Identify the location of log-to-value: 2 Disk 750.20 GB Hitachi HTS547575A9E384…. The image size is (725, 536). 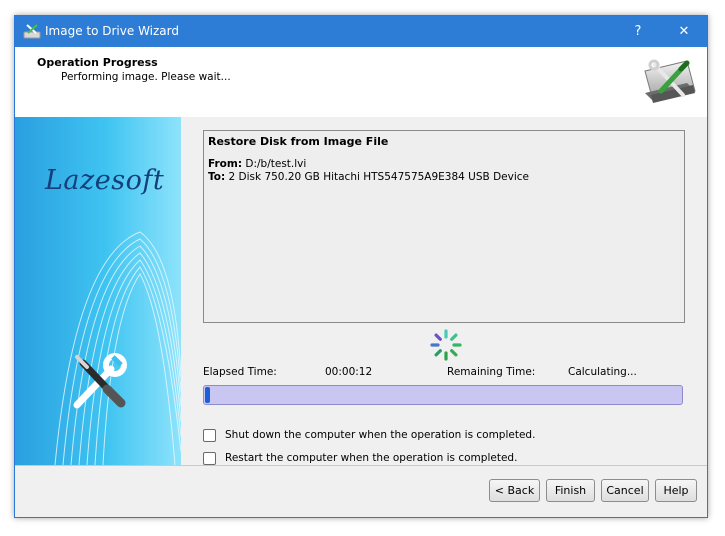
(378, 177).